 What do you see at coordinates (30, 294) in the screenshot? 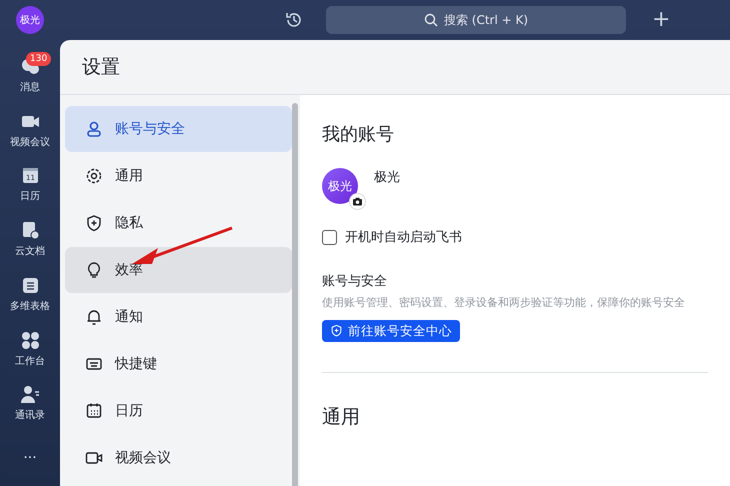
I see `rail-item: 多维表格` at bounding box center [30, 294].